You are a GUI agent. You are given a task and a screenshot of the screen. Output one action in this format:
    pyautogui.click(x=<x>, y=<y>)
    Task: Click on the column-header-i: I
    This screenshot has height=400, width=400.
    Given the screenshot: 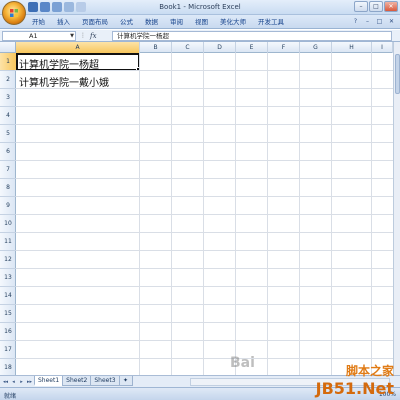 What is the action you would take?
    pyautogui.click(x=382, y=47)
    